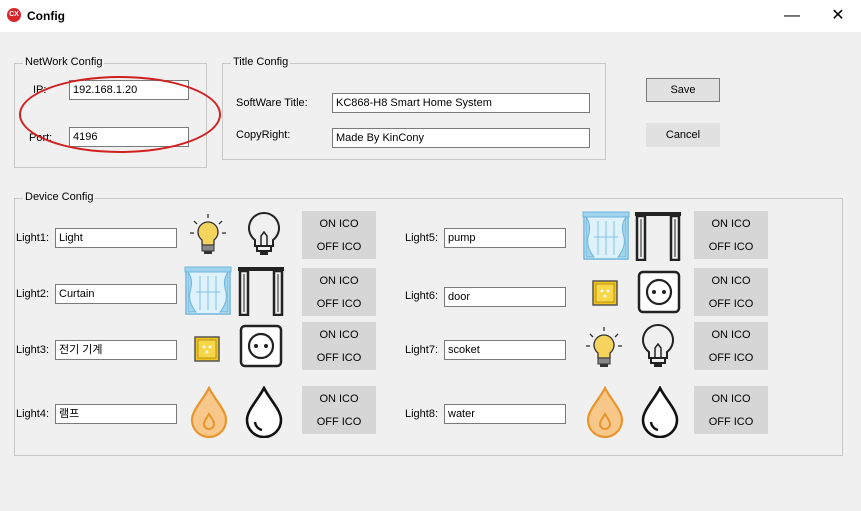 The width and height of the screenshot is (861, 511). I want to click on light7-label: Light7:, so click(422, 350).